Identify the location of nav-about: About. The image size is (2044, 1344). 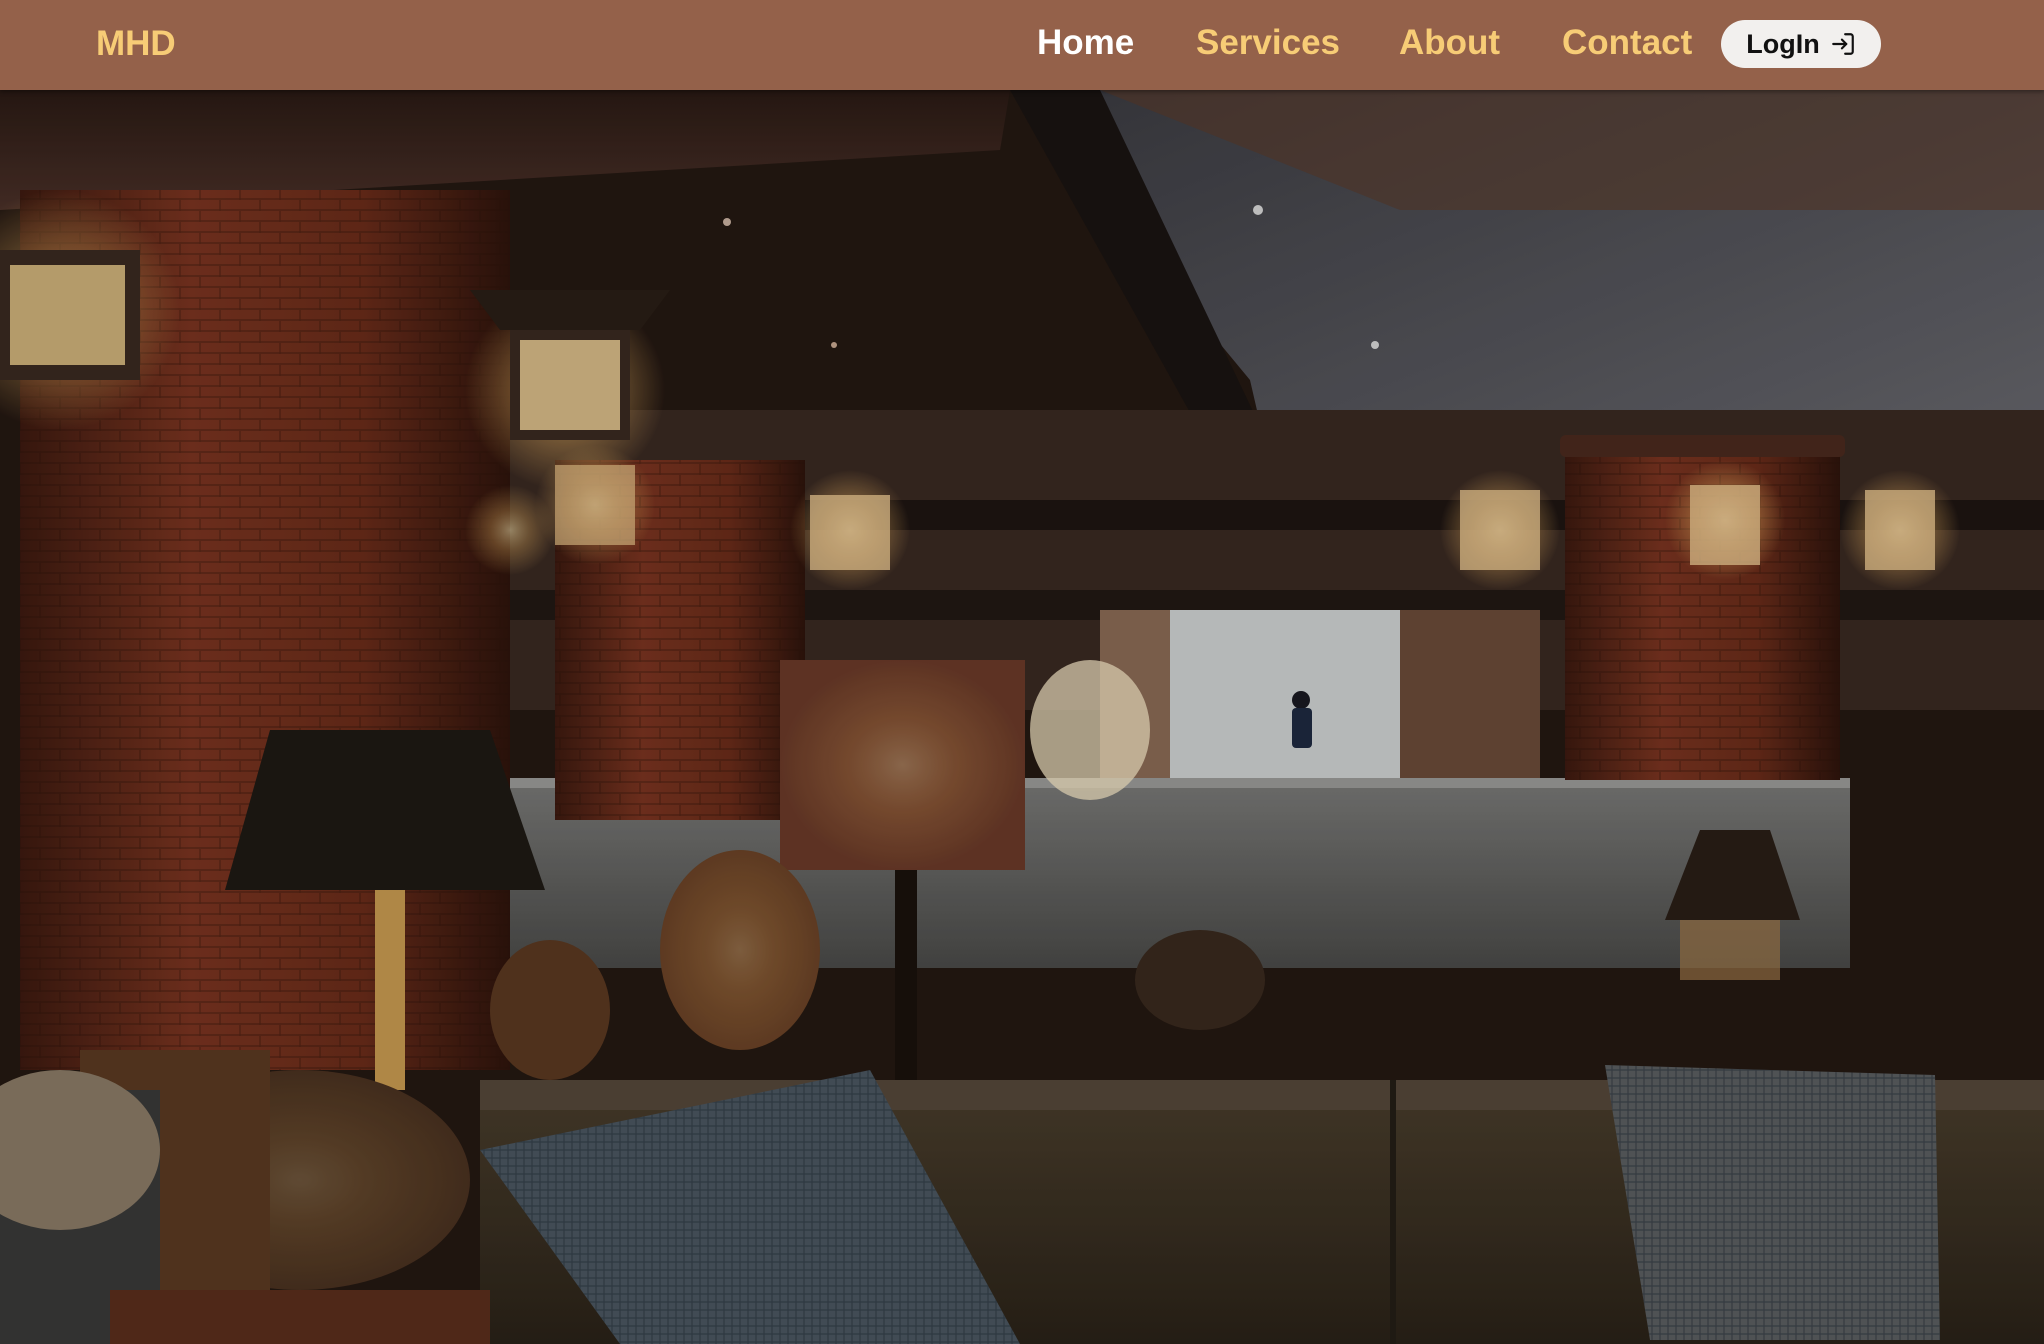
(1449, 43).